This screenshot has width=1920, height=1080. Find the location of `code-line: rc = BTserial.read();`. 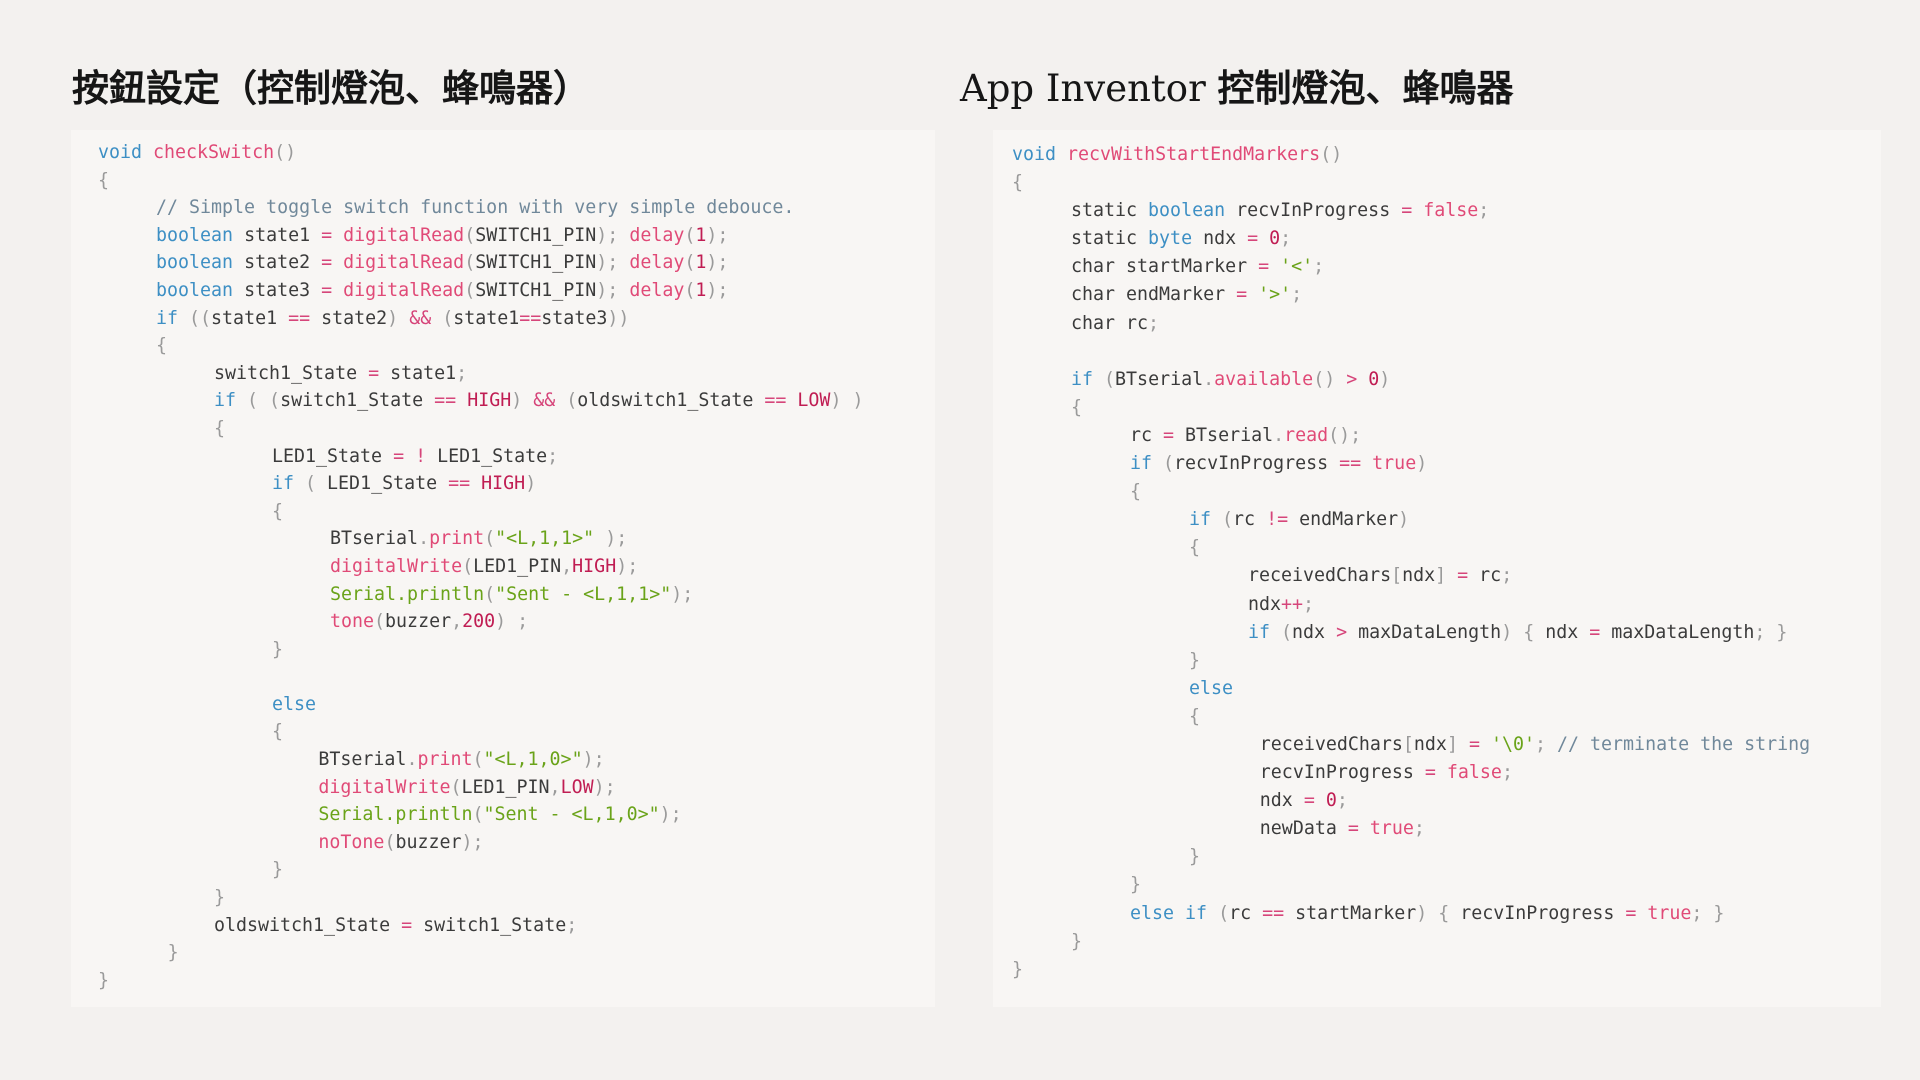

code-line: rc = BTserial.read(); is located at coordinates (1437, 439).